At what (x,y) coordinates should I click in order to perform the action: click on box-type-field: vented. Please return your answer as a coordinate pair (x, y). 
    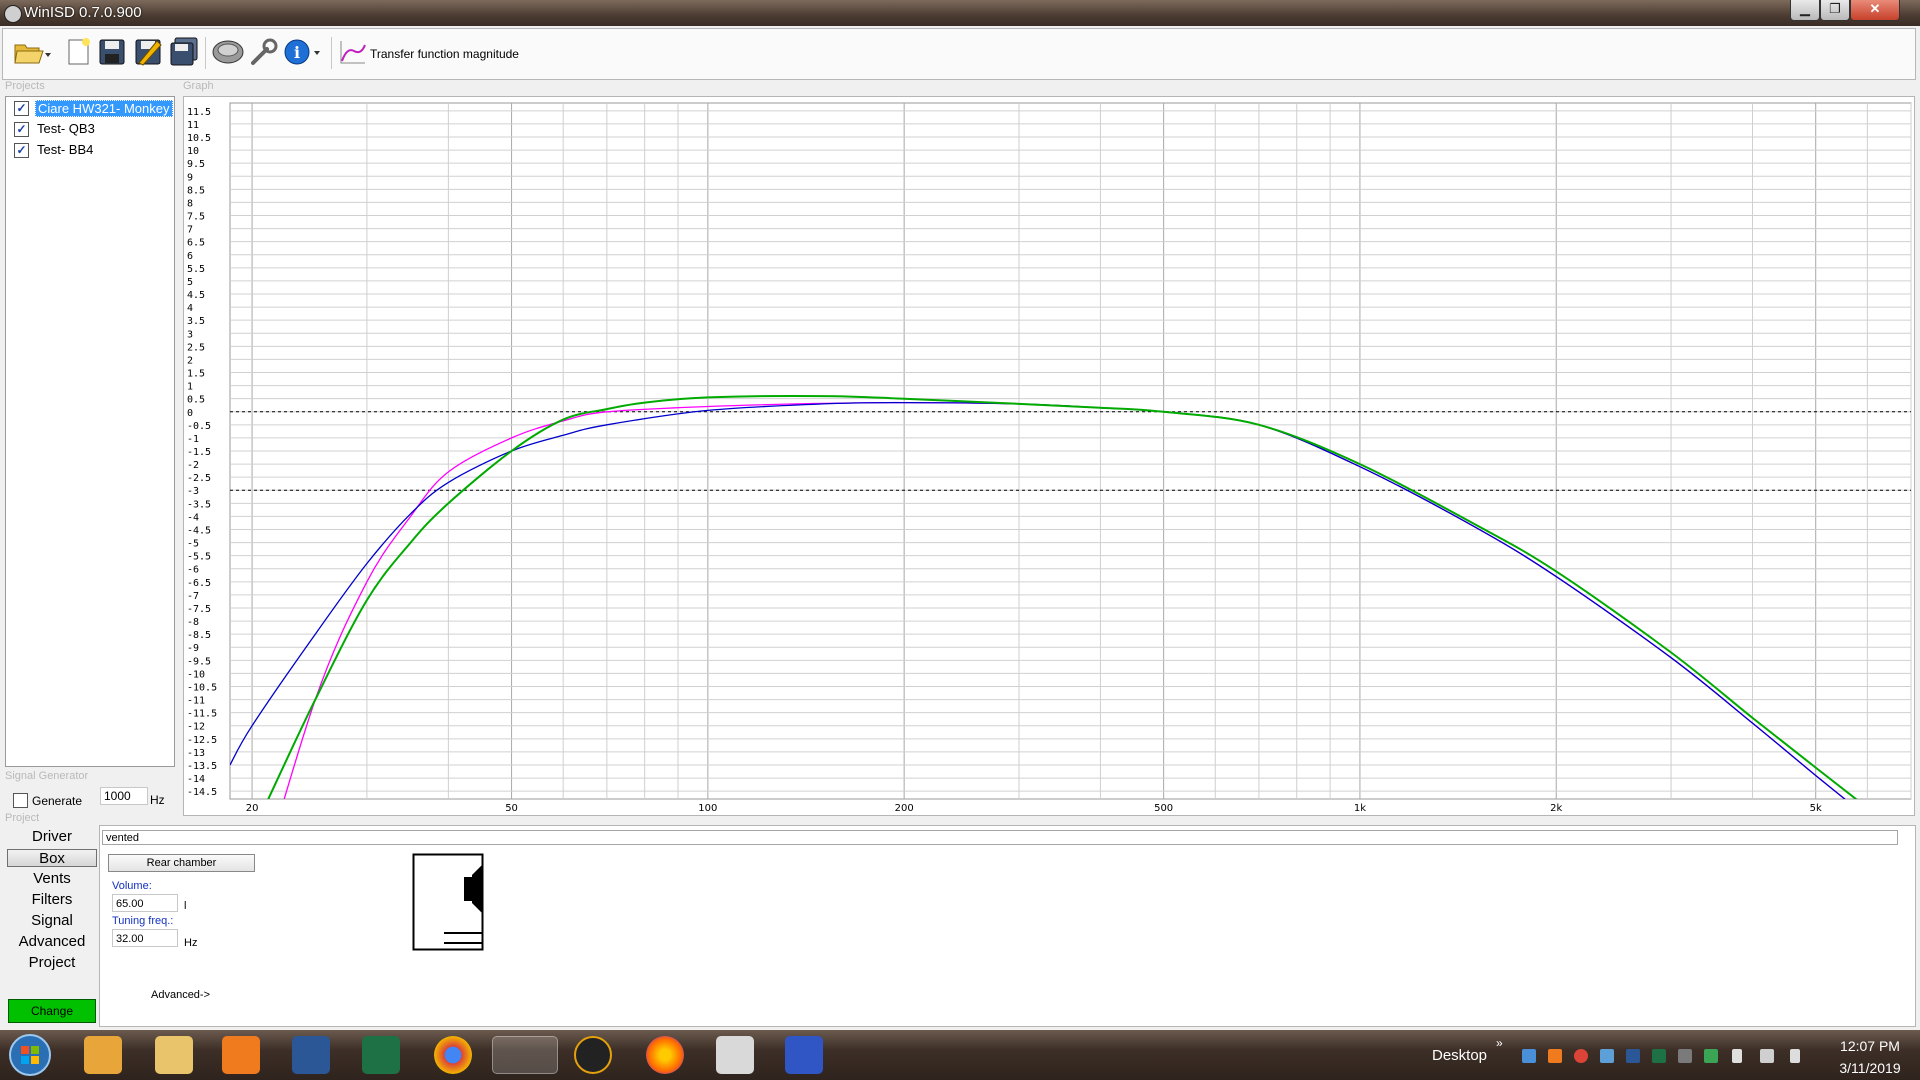
    Looking at the image, I should click on (1000, 837).